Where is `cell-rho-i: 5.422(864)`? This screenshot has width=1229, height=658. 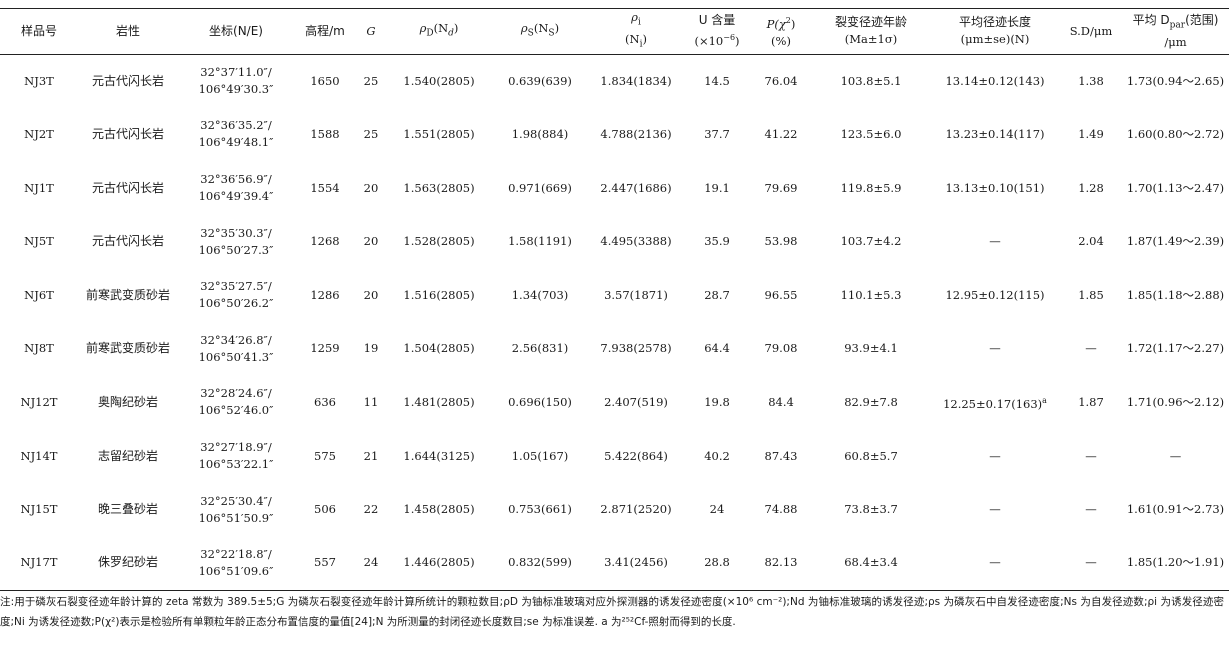 cell-rho-i: 5.422(864) is located at coordinates (636, 455).